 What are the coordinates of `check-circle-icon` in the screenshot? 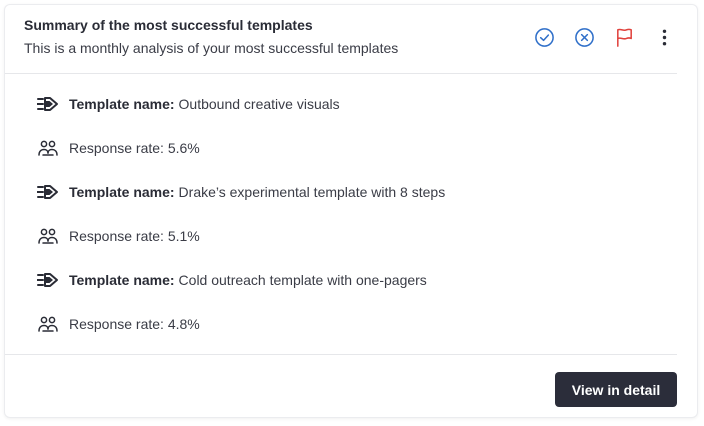 It's located at (544, 37).